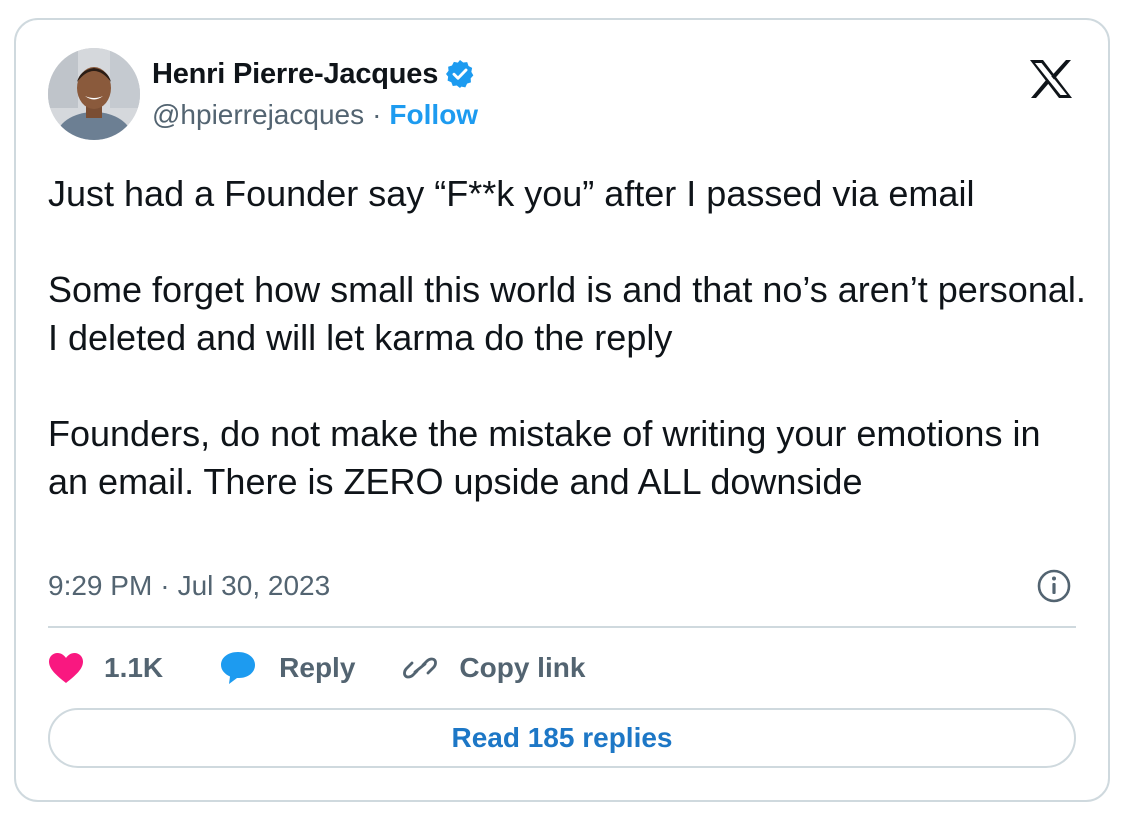 The height and width of the screenshot is (820, 1126). I want to click on author-display-name: Henri Pierre-Jacques, so click(295, 74).